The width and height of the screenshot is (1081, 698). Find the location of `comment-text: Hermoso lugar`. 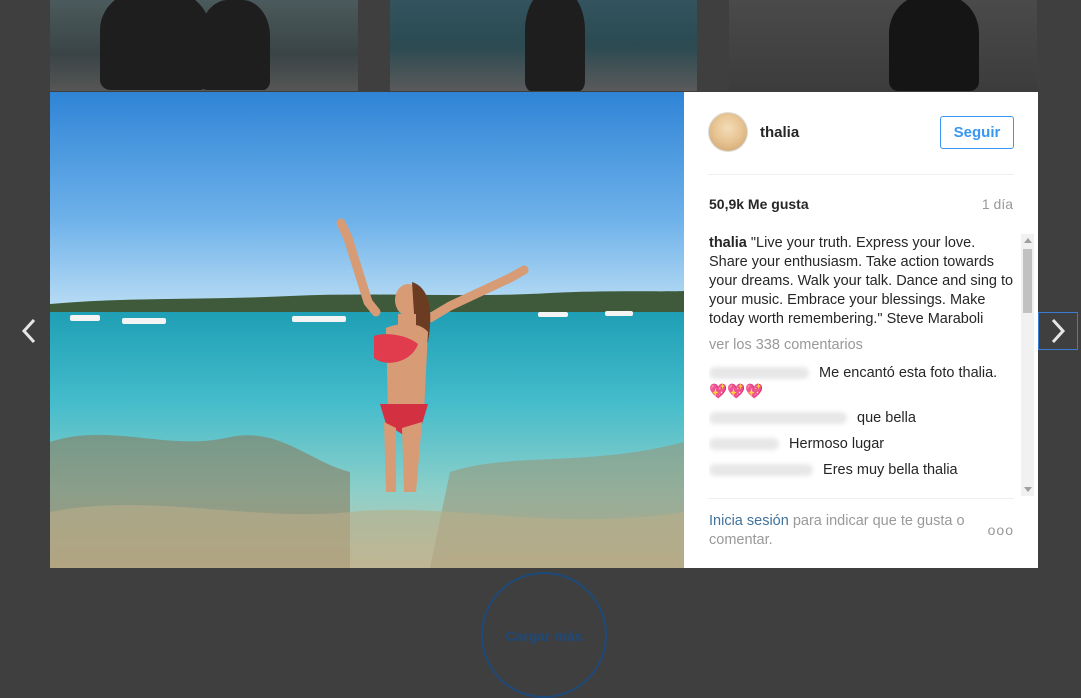

comment-text: Hermoso lugar is located at coordinates (837, 444).